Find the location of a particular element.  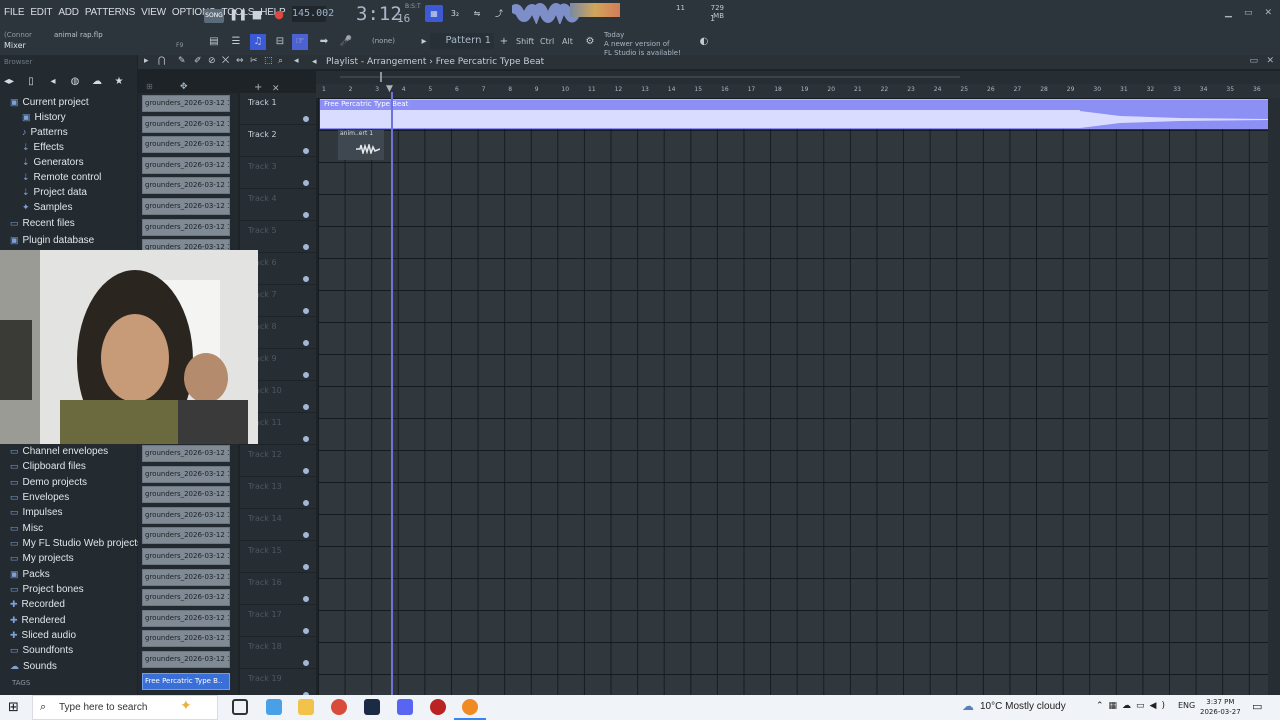

browser-item-remote-control: ⇣ Remote control is located at coordinates (61, 177).